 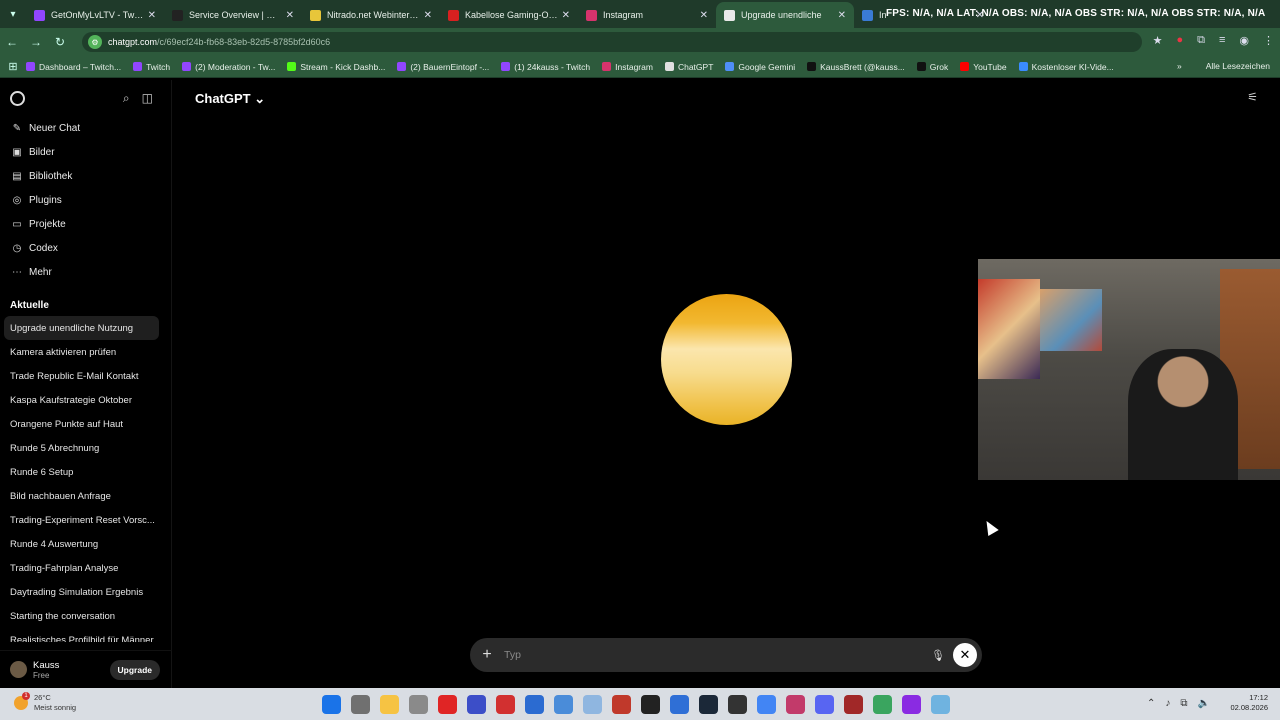 What do you see at coordinates (85, 176) in the screenshot?
I see `sidebar-item-bibliothek: ▤ Bibliothek` at bounding box center [85, 176].